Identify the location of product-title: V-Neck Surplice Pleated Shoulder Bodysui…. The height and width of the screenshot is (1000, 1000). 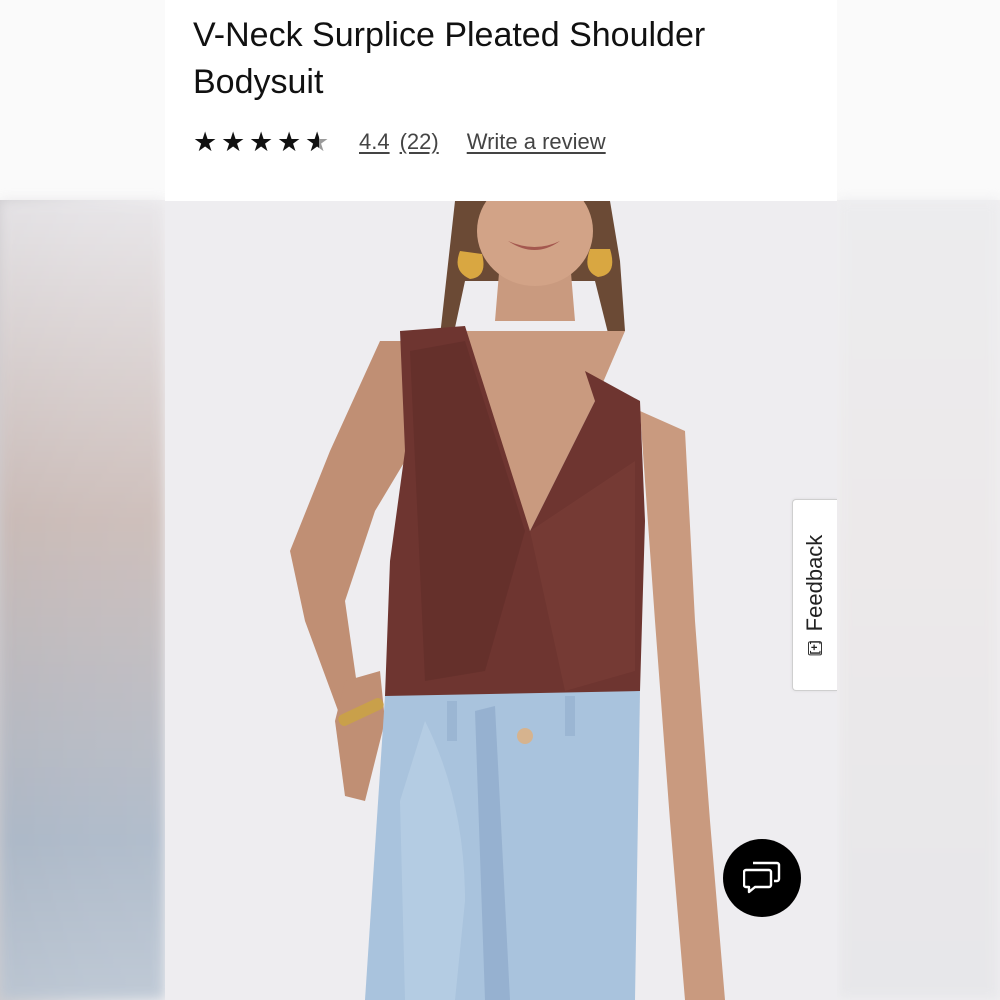
(449, 58).